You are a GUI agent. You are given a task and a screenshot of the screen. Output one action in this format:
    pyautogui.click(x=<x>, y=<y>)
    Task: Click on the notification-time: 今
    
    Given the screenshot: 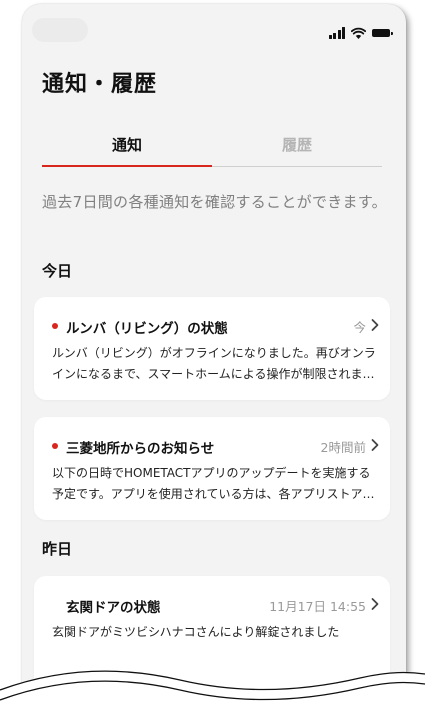 What is the action you would take?
    pyautogui.click(x=359, y=327)
    